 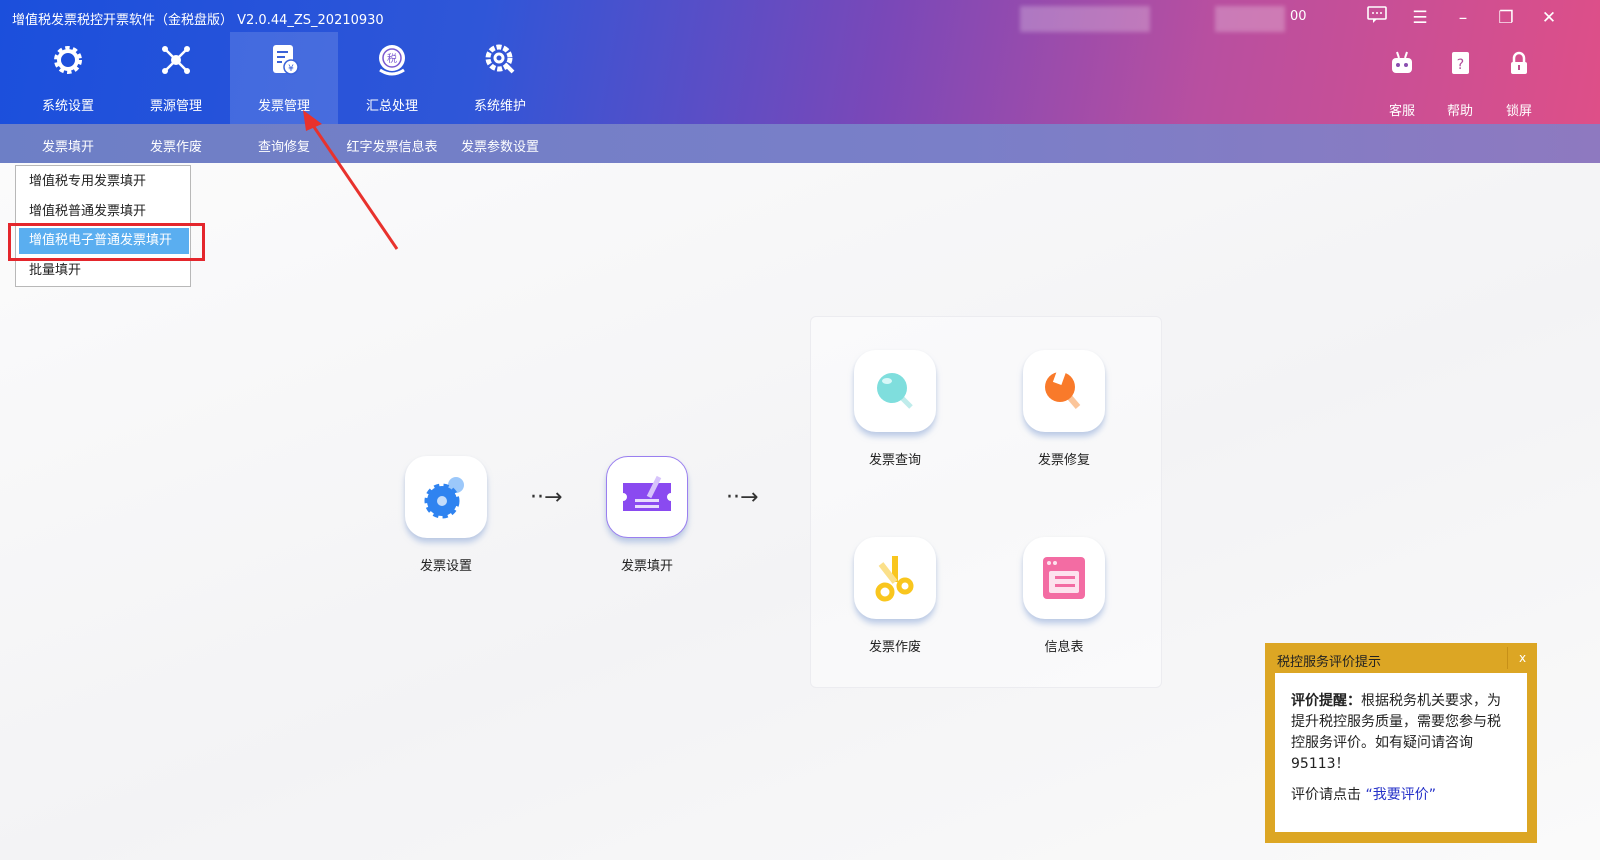 I want to click on panel-invoice-repair, so click(x=1064, y=391).